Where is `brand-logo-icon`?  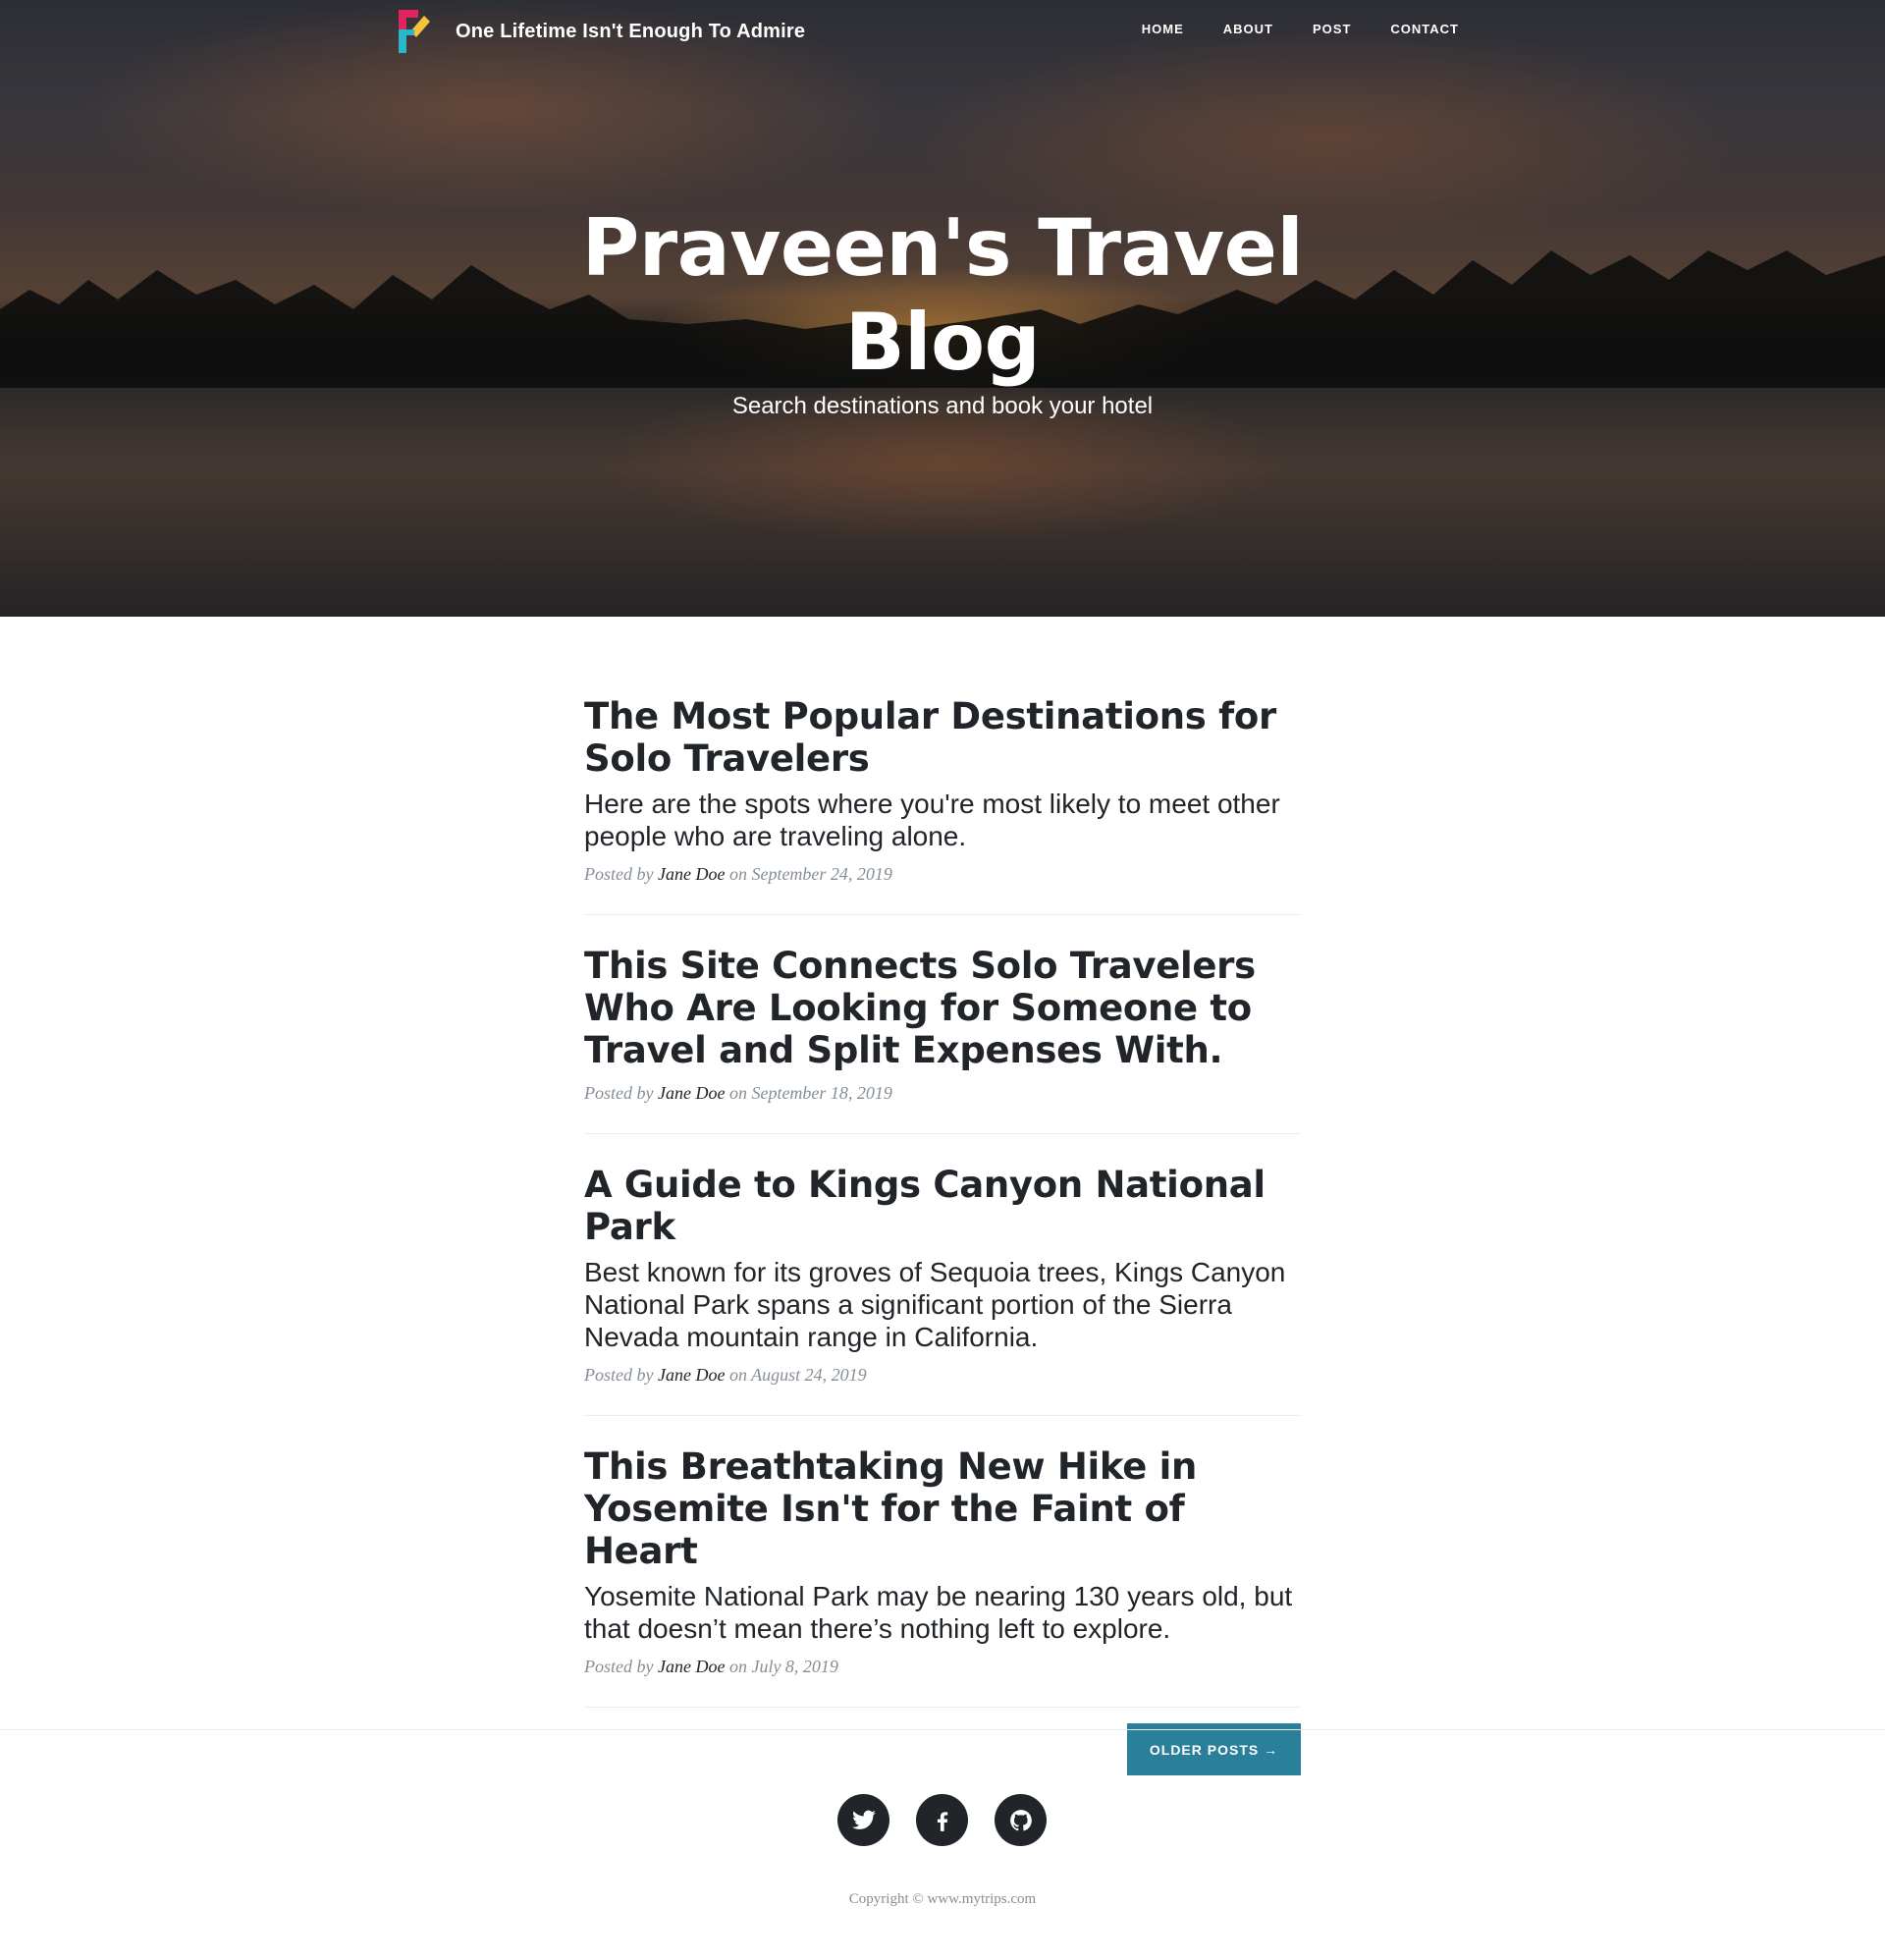
brand-logo-icon is located at coordinates (414, 31).